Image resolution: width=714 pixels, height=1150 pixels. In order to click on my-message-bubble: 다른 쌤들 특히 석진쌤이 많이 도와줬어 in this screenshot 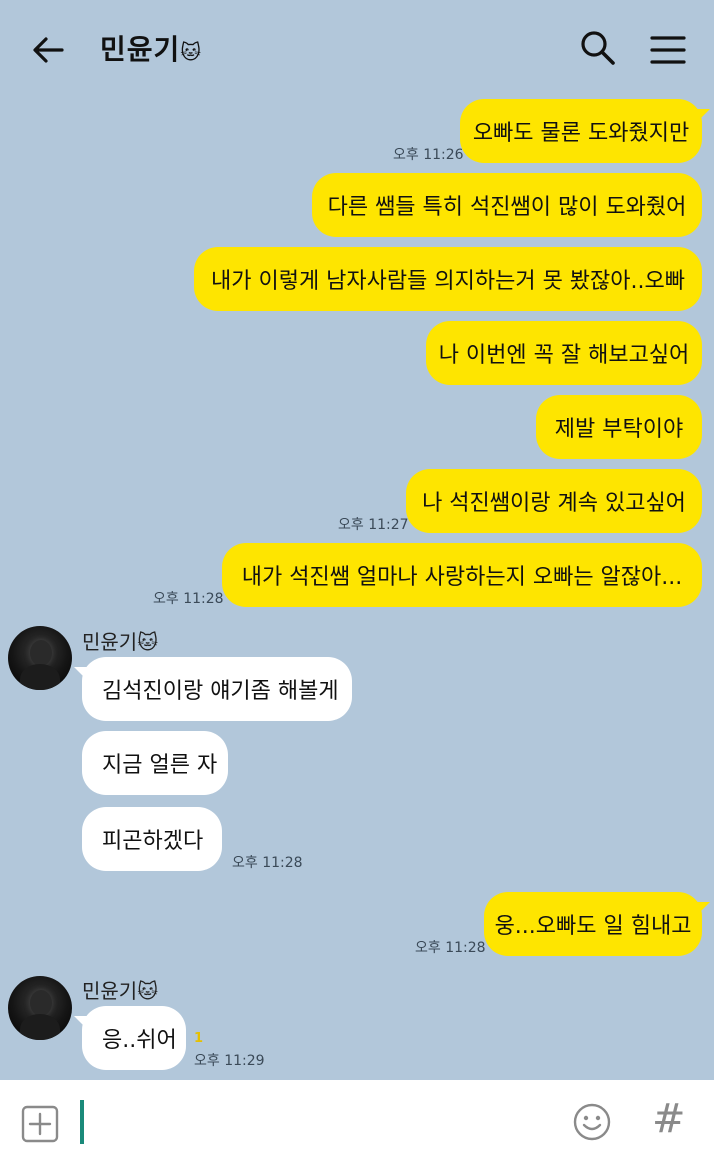, I will do `click(507, 205)`.